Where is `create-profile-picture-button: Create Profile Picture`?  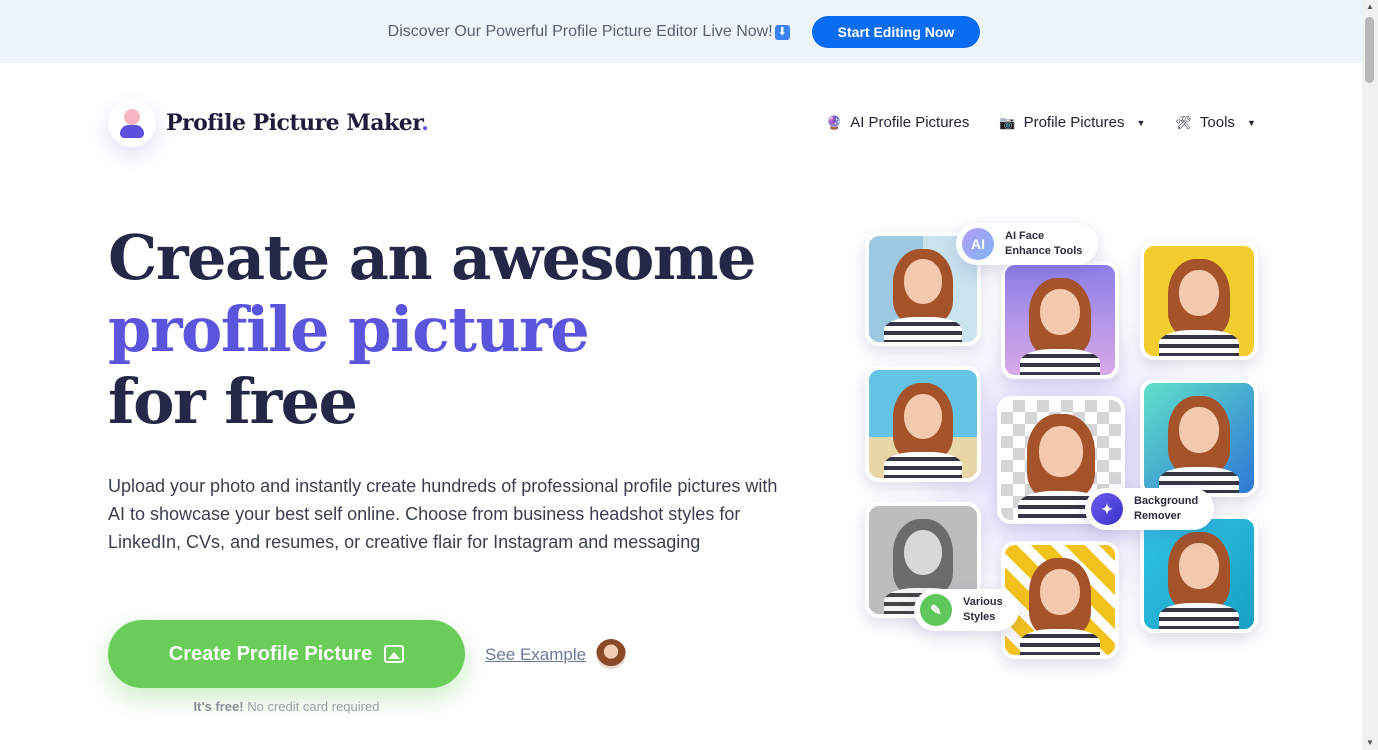
create-profile-picture-button: Create Profile Picture is located at coordinates (286, 654).